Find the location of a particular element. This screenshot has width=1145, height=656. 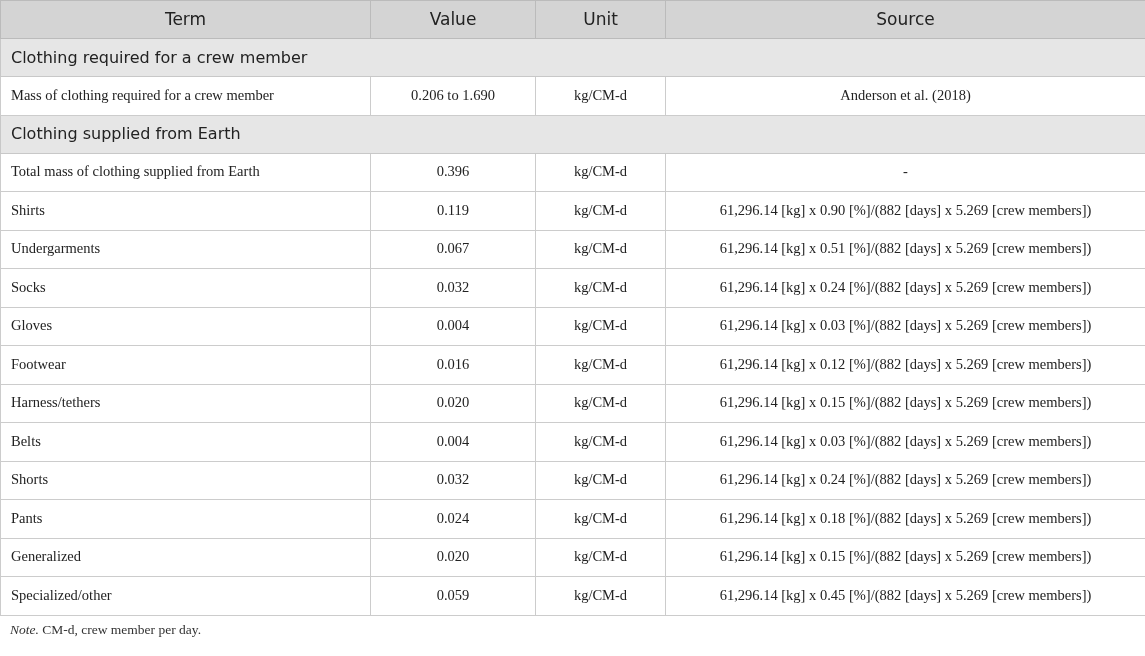

table-cell: Shorts is located at coordinates (185, 480).